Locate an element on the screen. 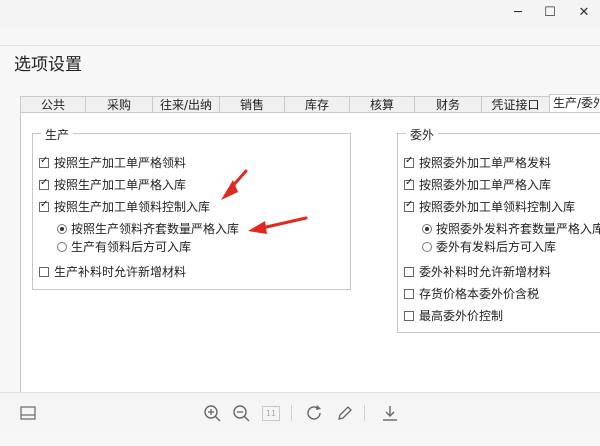 This screenshot has height=446, width=600. page-number-box: 11 is located at coordinates (271, 413).